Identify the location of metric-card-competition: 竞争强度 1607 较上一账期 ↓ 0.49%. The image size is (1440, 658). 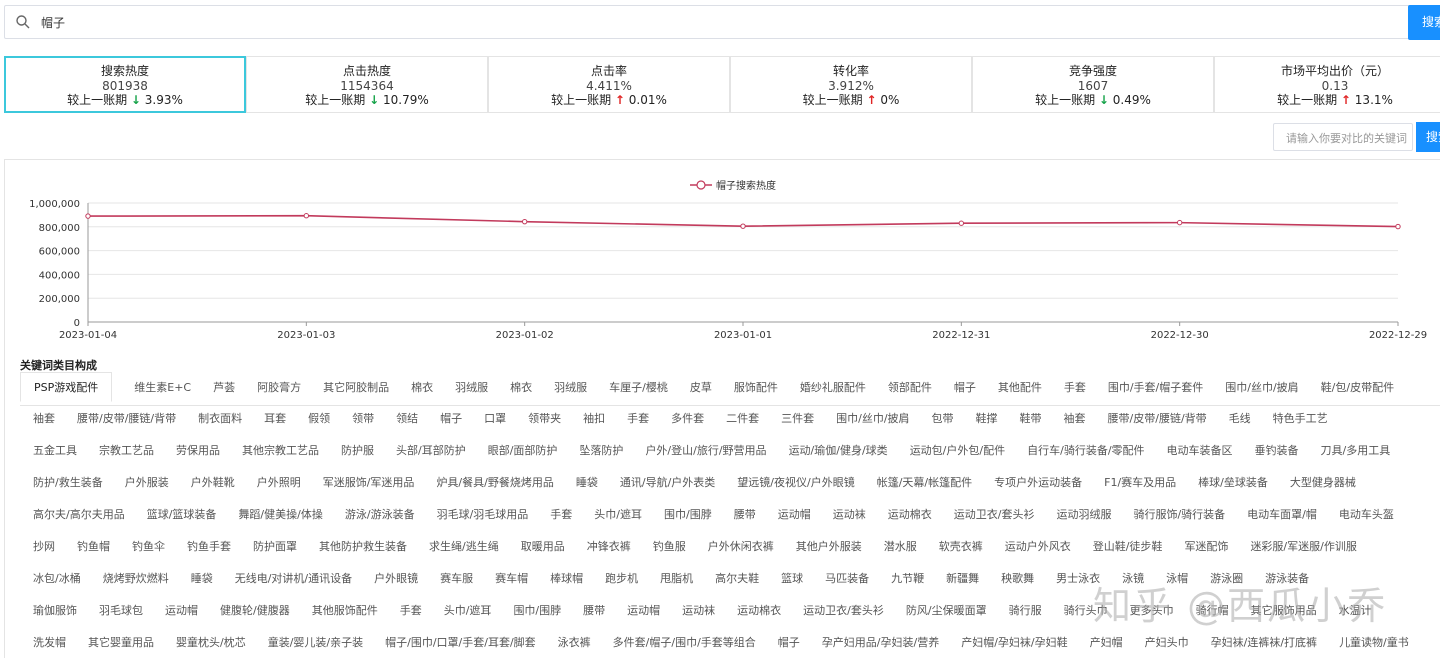
(1093, 84).